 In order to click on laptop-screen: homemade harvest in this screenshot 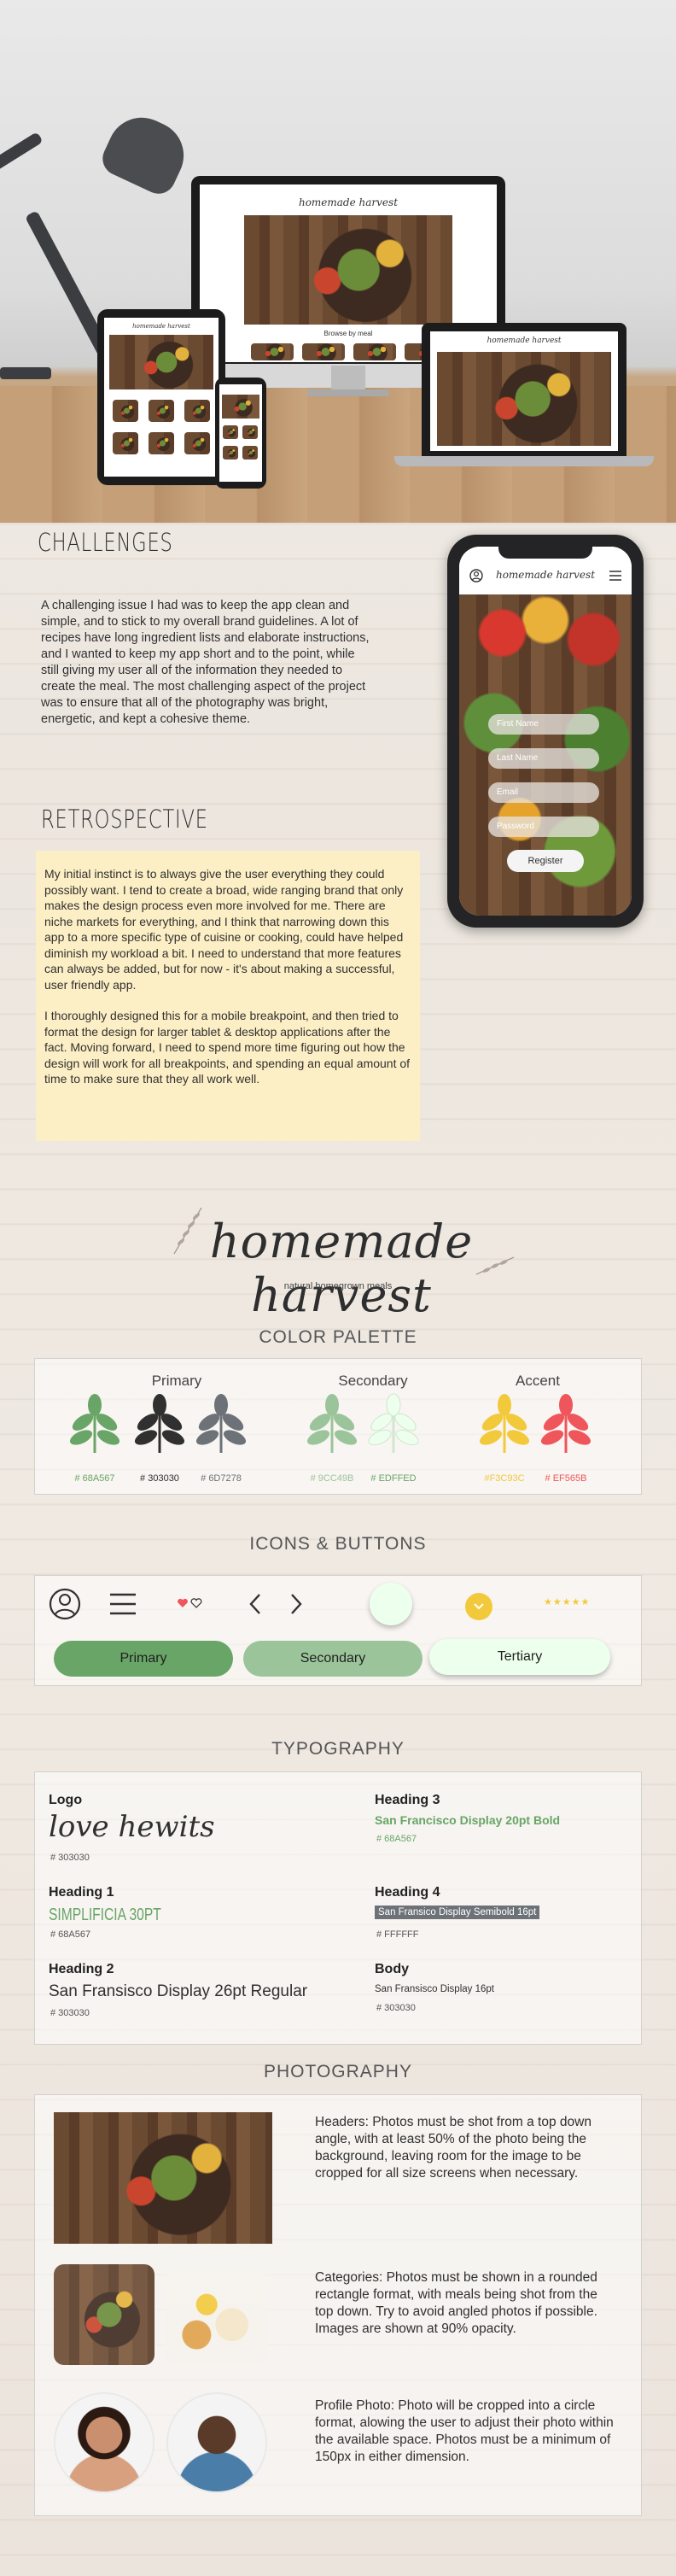, I will do `click(524, 391)`.